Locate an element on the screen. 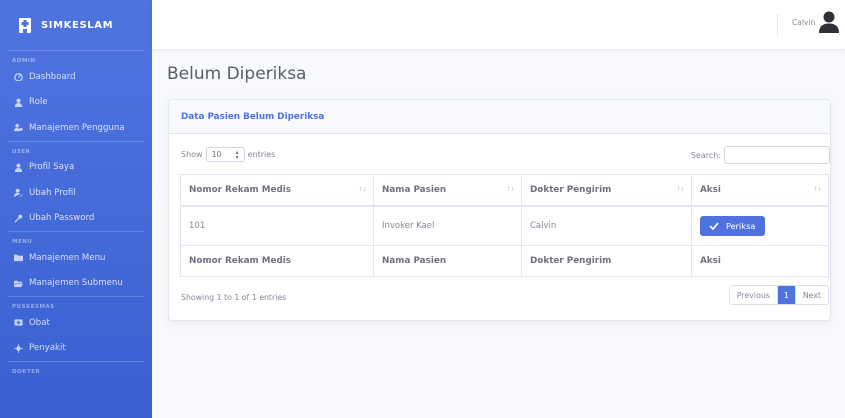  entries-suffix: entries is located at coordinates (261, 154).